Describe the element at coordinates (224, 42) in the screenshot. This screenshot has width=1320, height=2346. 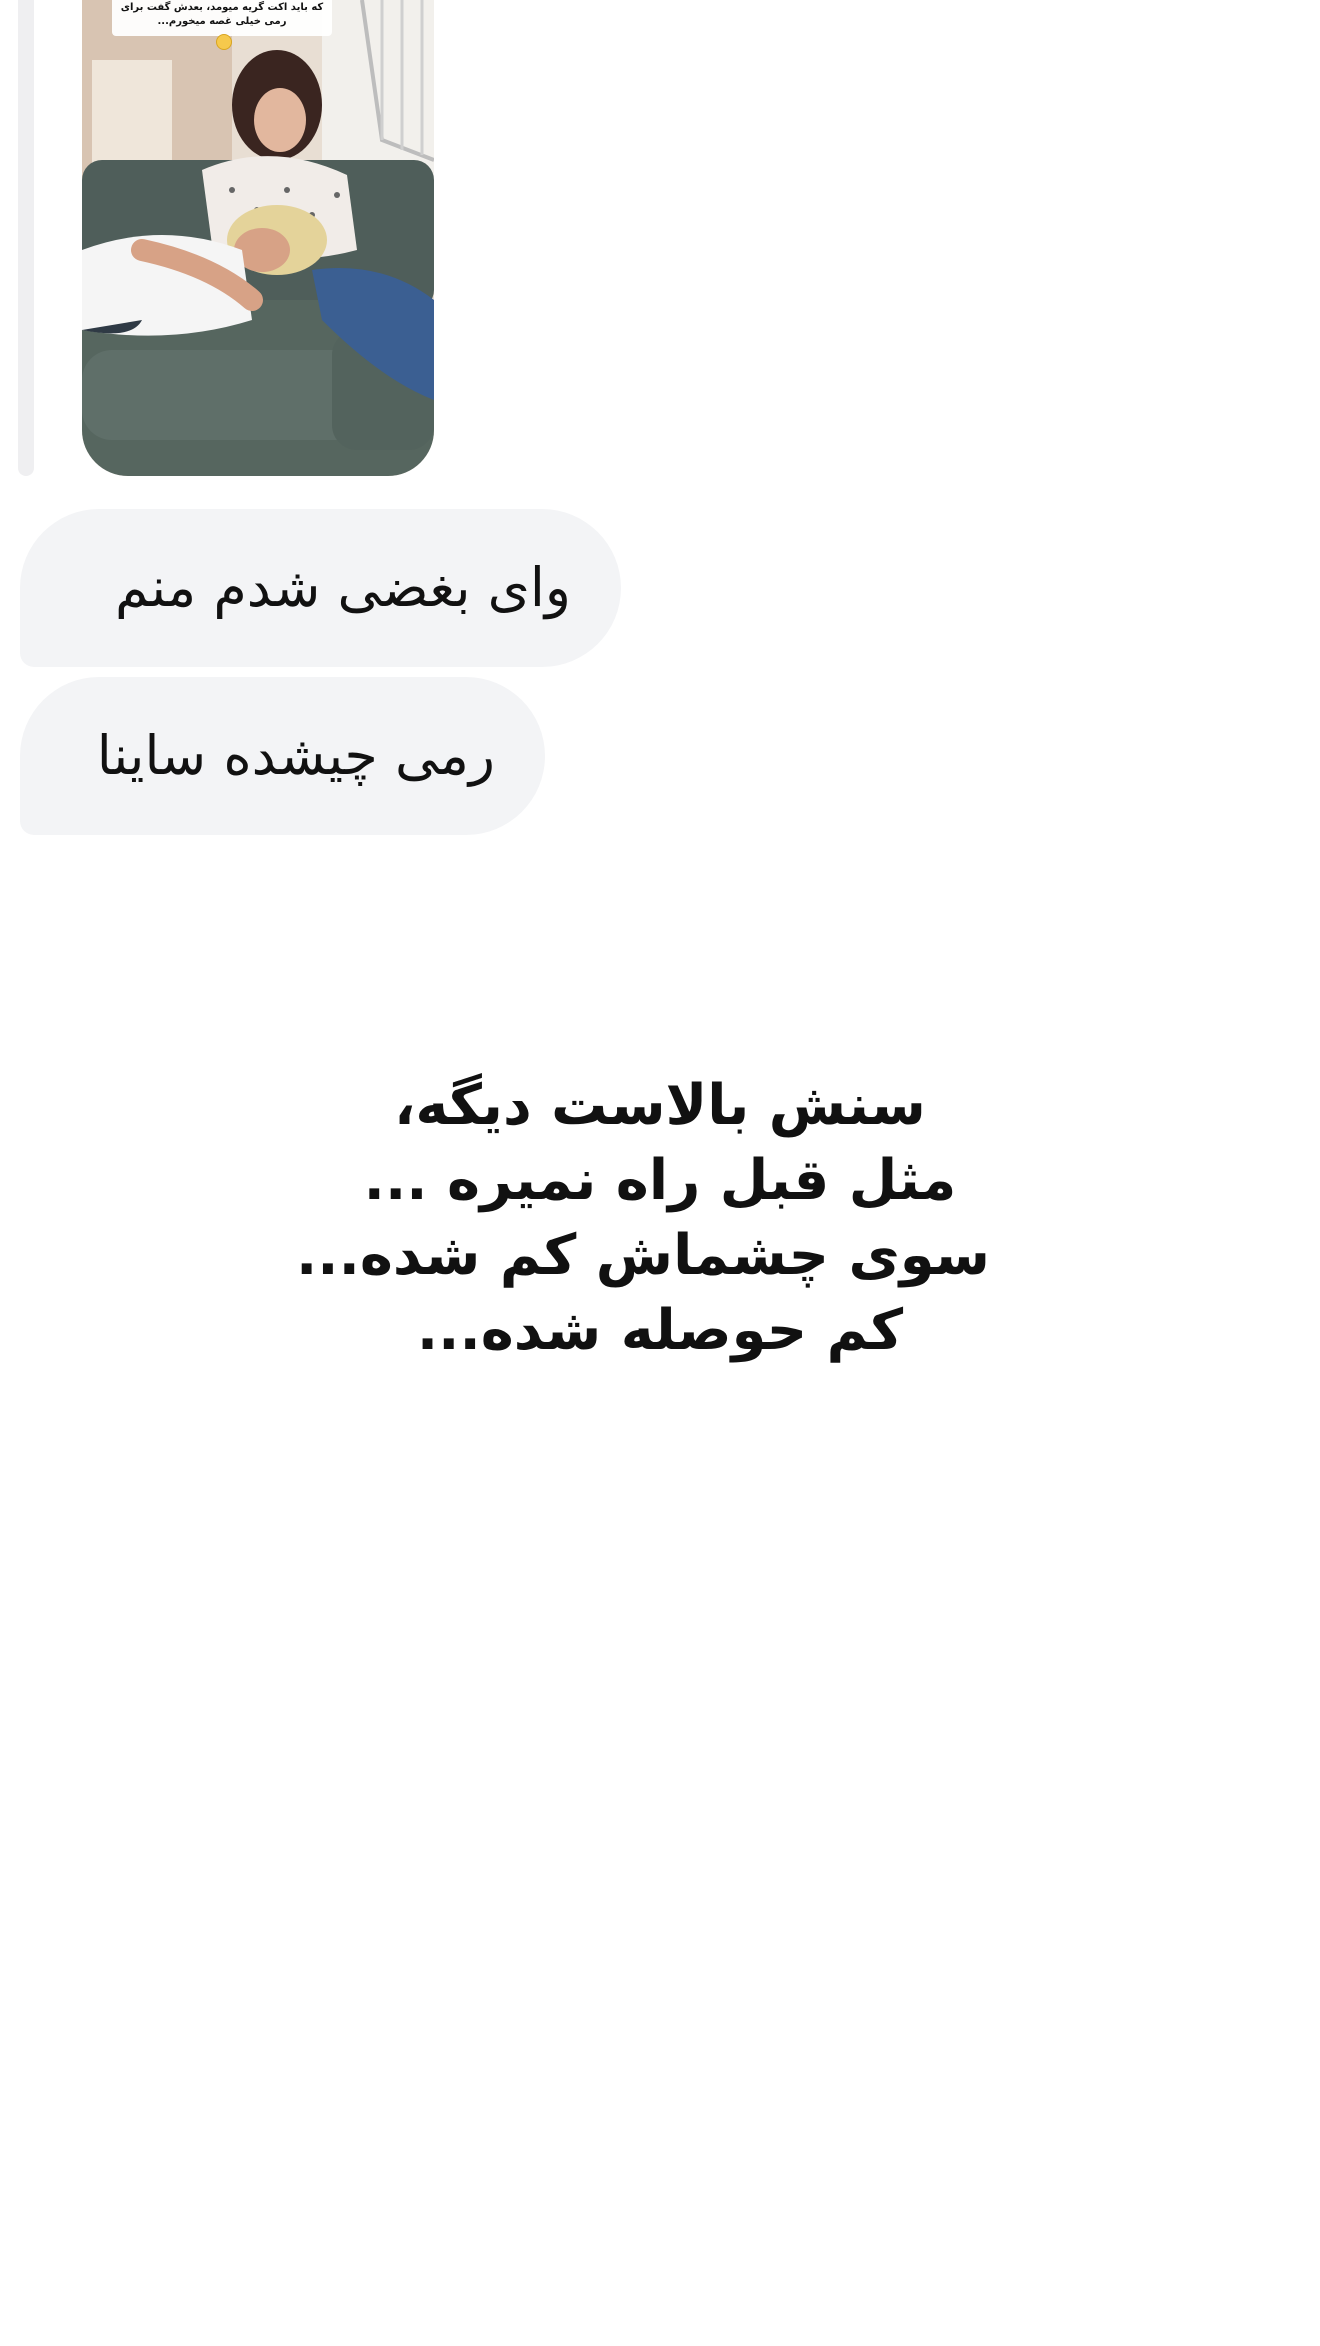
I see `crying-emoji-icon` at that location.